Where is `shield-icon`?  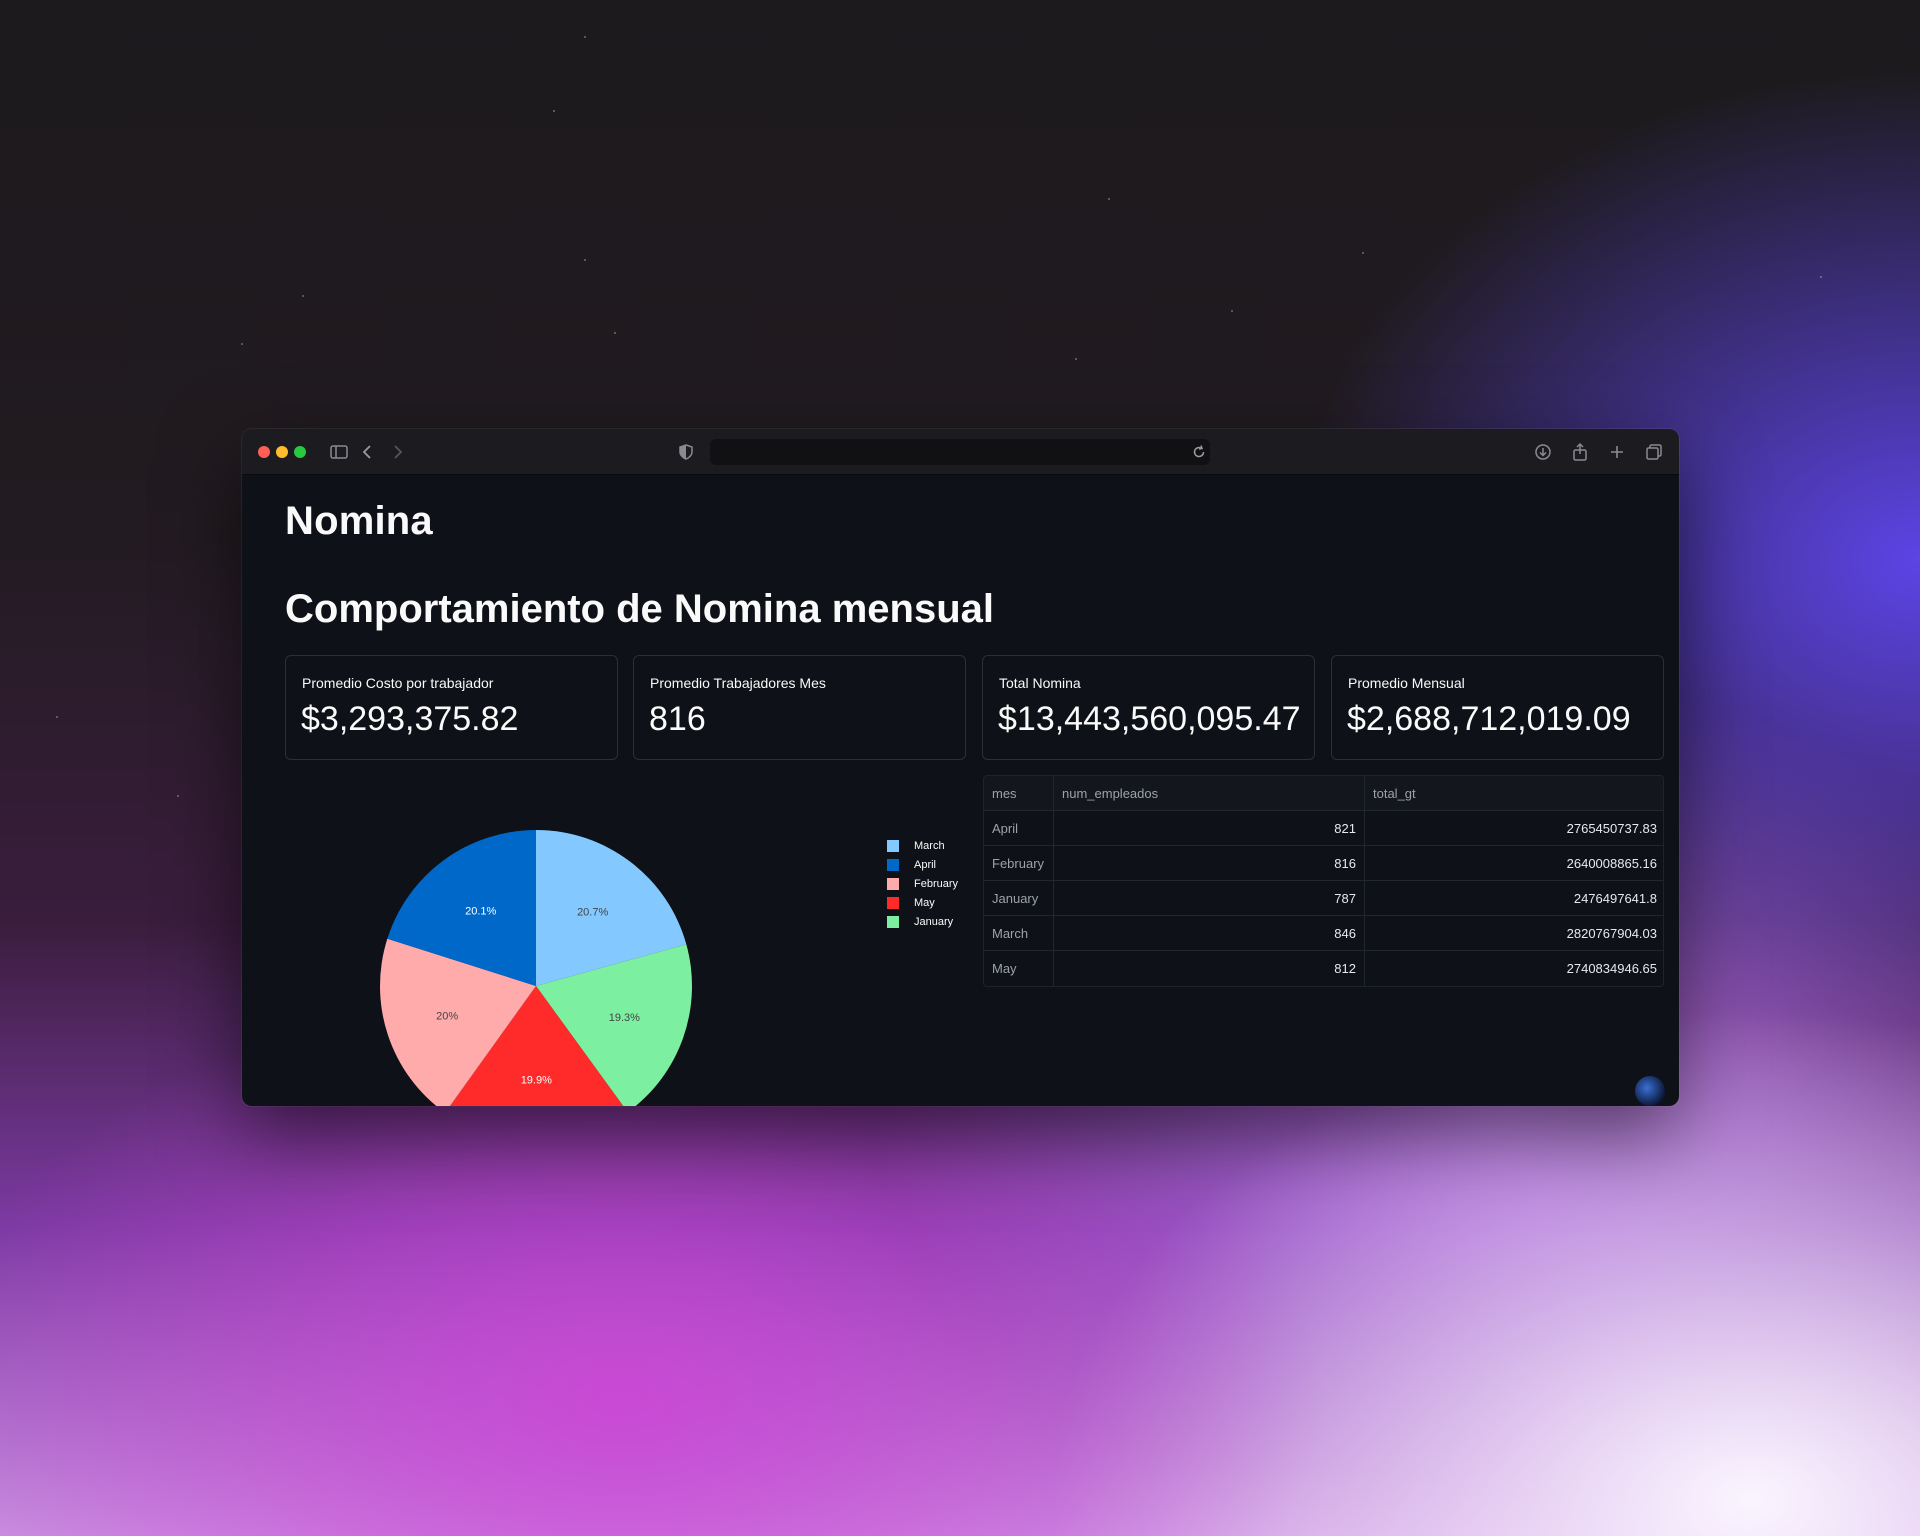 shield-icon is located at coordinates (686, 452).